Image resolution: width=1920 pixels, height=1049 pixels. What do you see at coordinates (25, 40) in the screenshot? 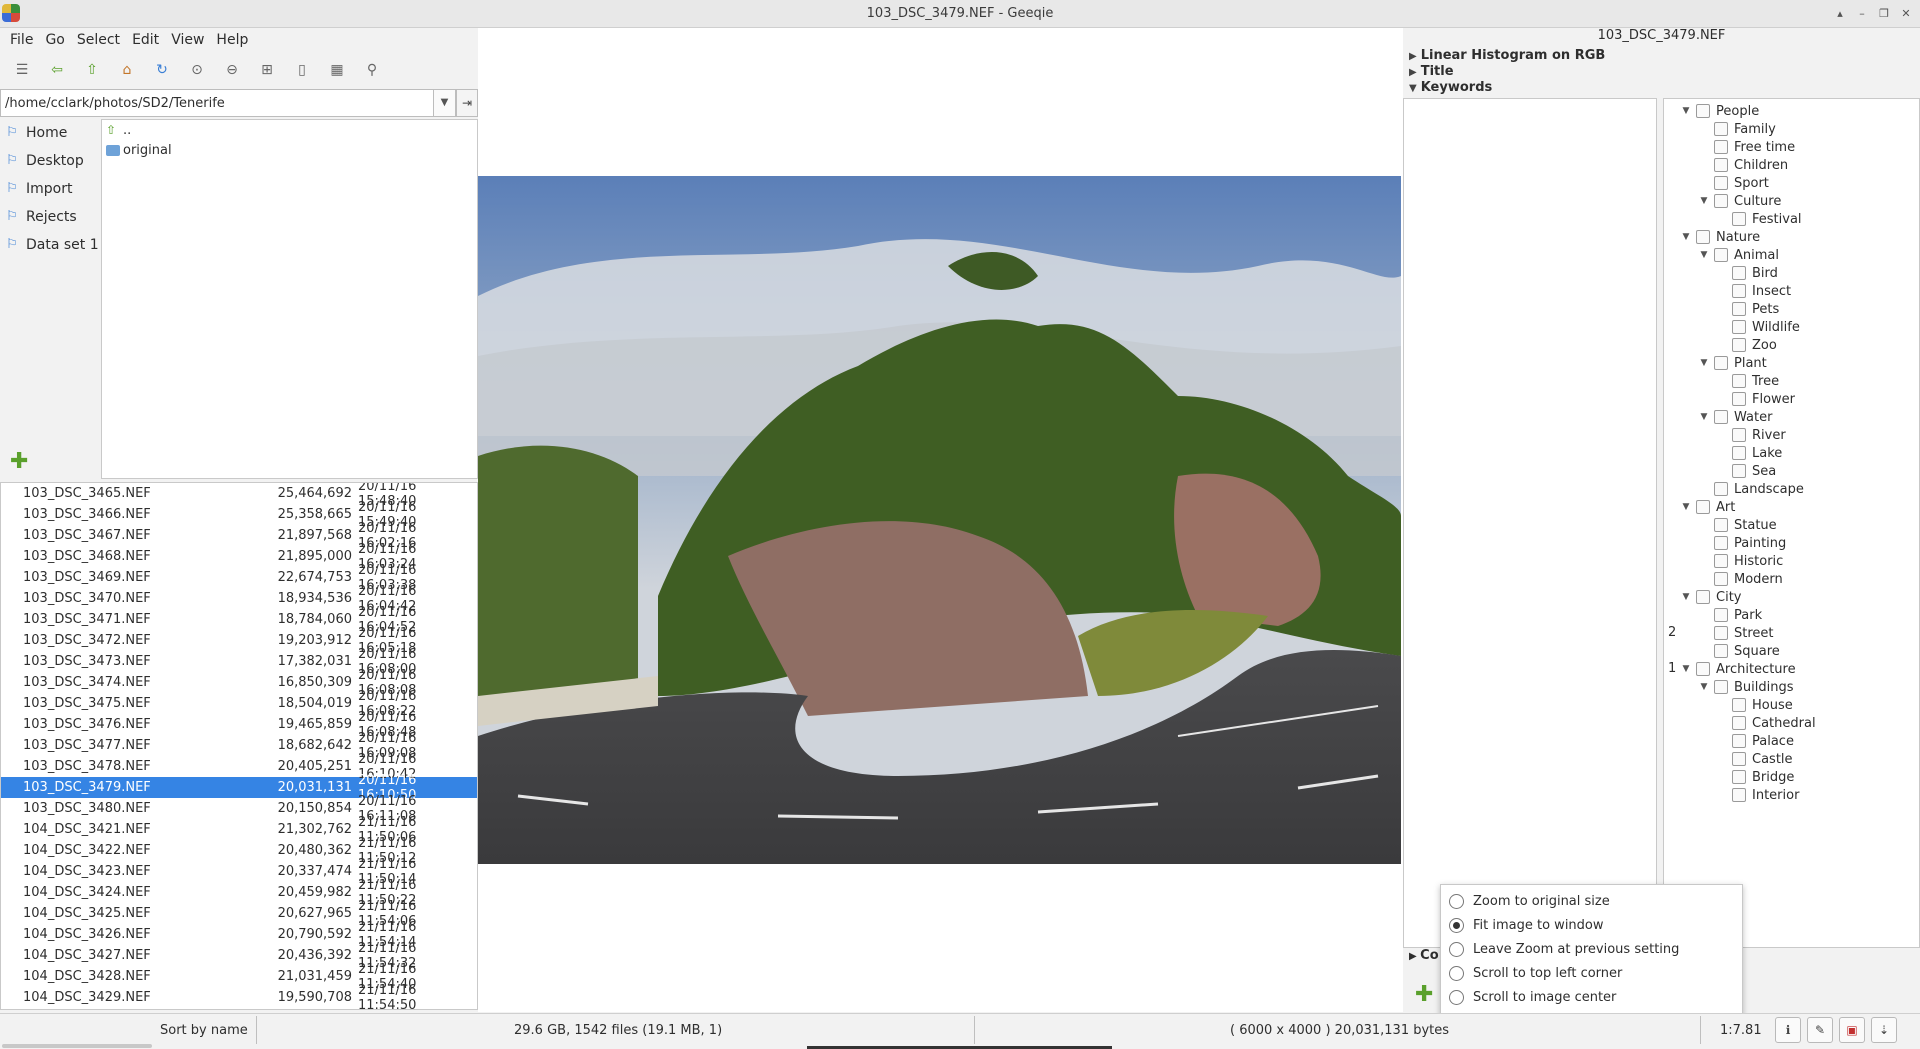
I see `menu-file: File` at bounding box center [25, 40].